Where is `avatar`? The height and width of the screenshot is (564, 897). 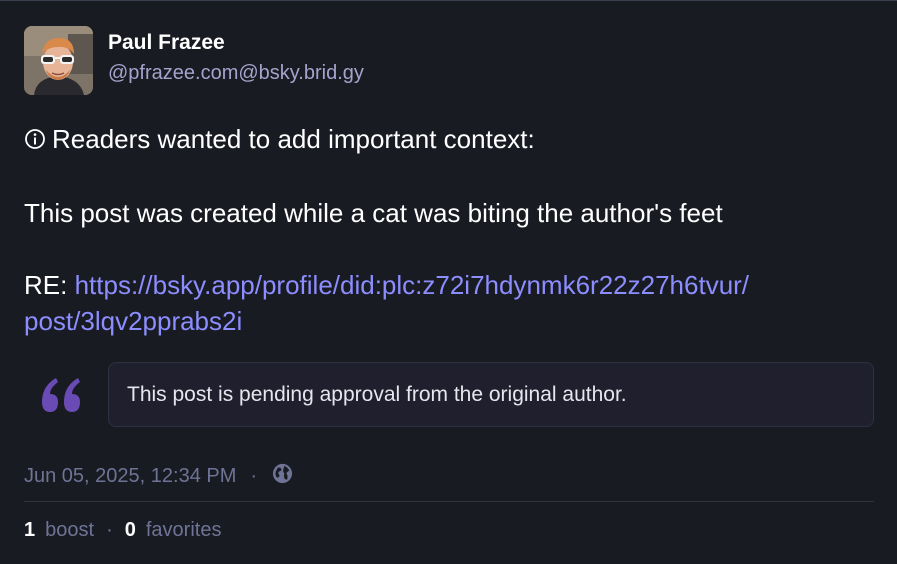 avatar is located at coordinates (58, 60).